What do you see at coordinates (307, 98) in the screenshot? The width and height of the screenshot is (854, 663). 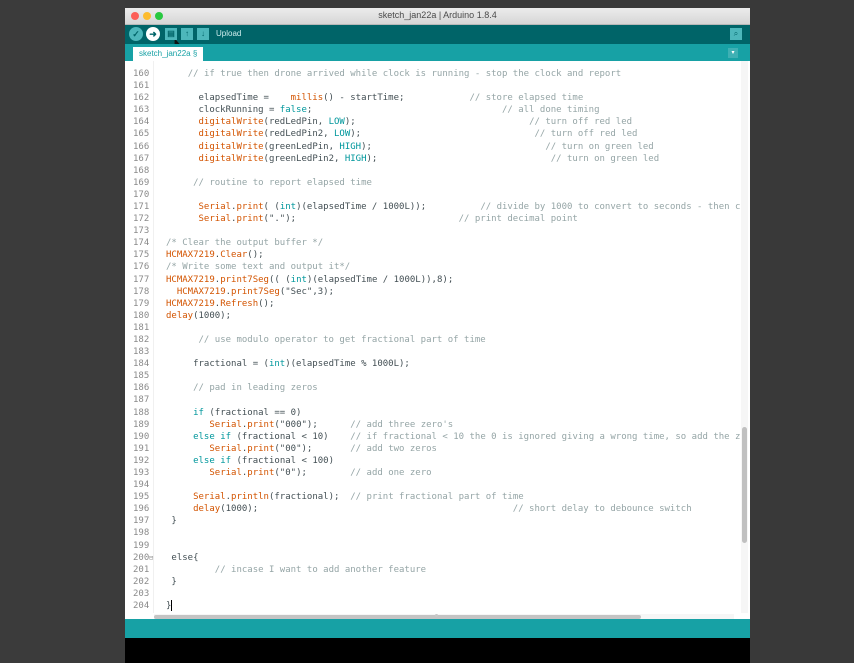 I see `code-function: millis` at bounding box center [307, 98].